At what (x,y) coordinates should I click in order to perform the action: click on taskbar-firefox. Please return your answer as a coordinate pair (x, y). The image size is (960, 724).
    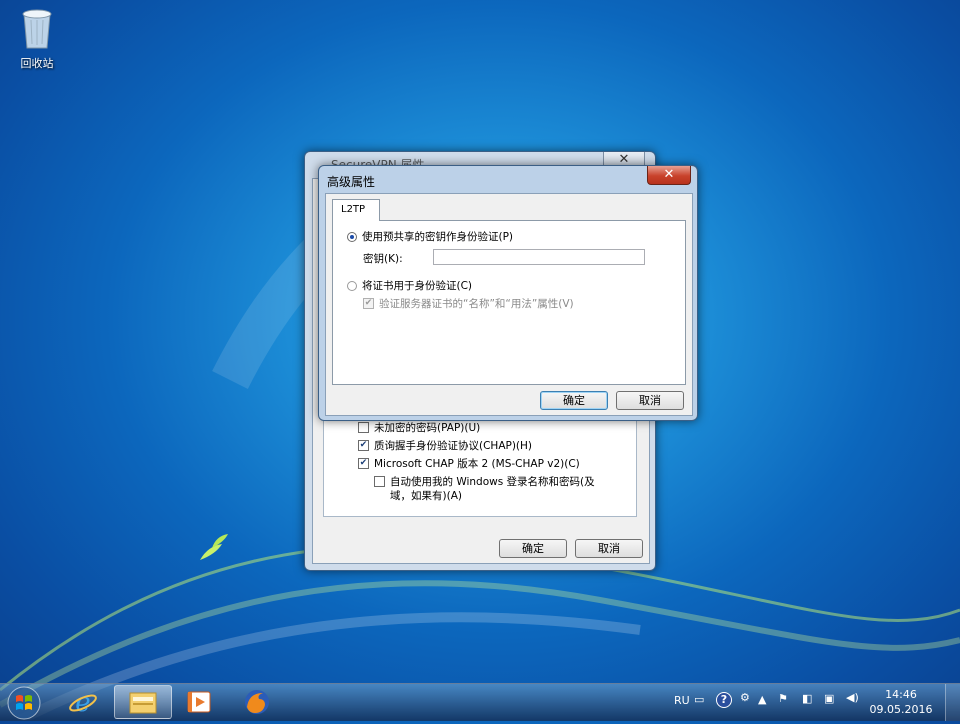
    Looking at the image, I should click on (257, 702).